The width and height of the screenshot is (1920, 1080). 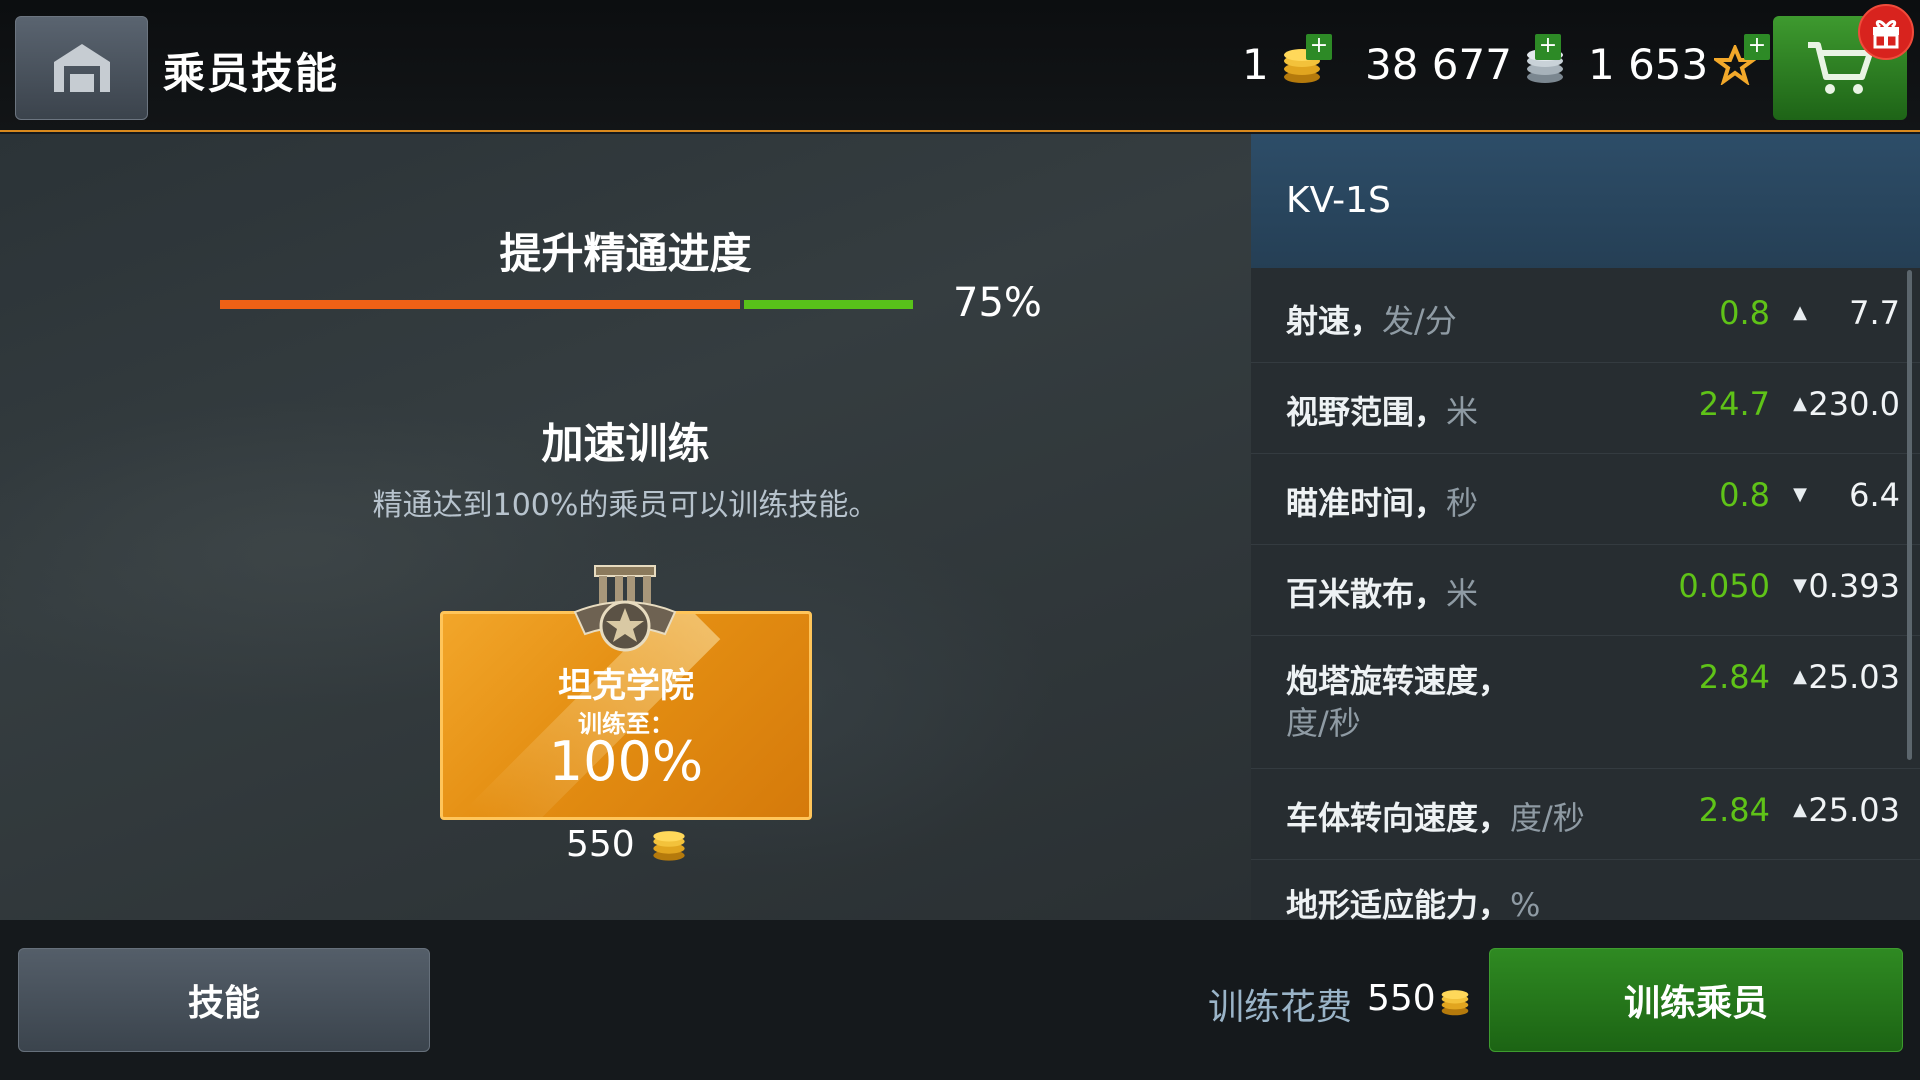 I want to click on buy-free-xp-plus-icon: +, so click(x=1757, y=47).